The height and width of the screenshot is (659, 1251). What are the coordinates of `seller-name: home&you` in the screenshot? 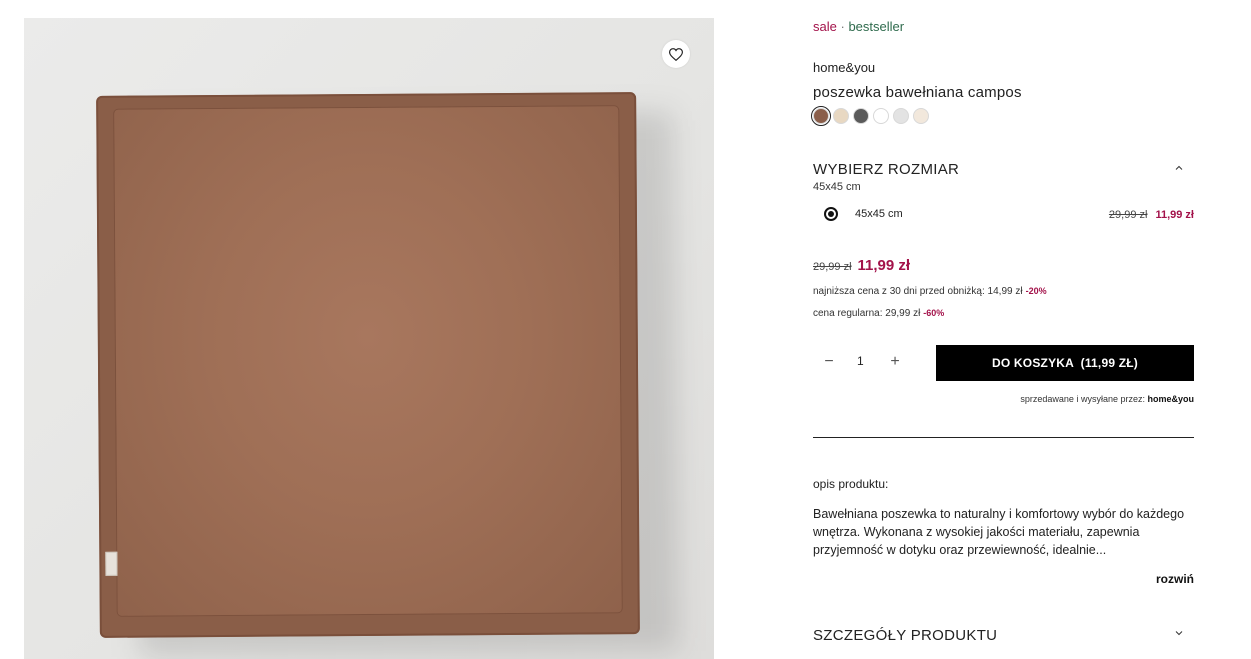 It's located at (1170, 399).